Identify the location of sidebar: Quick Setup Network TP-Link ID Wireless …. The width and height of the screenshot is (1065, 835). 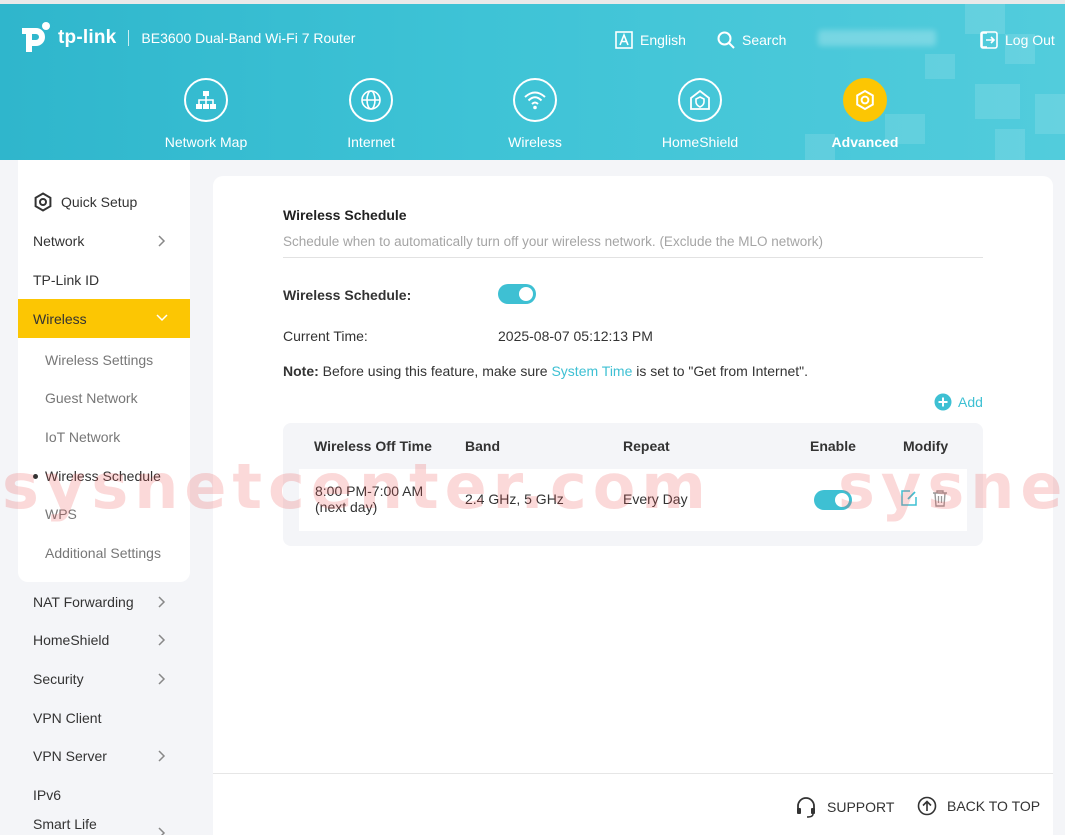
(104, 497).